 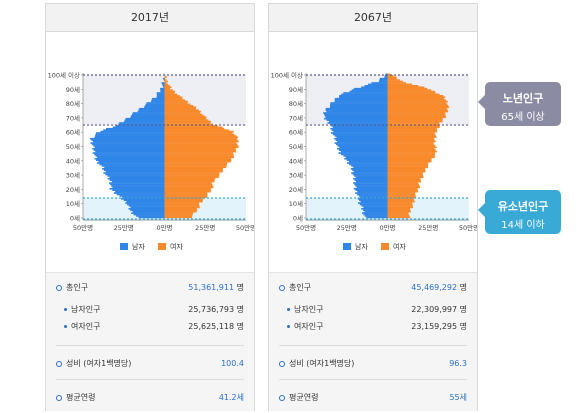 What do you see at coordinates (86, 326) in the screenshot?
I see `female-label: 여자인구` at bounding box center [86, 326].